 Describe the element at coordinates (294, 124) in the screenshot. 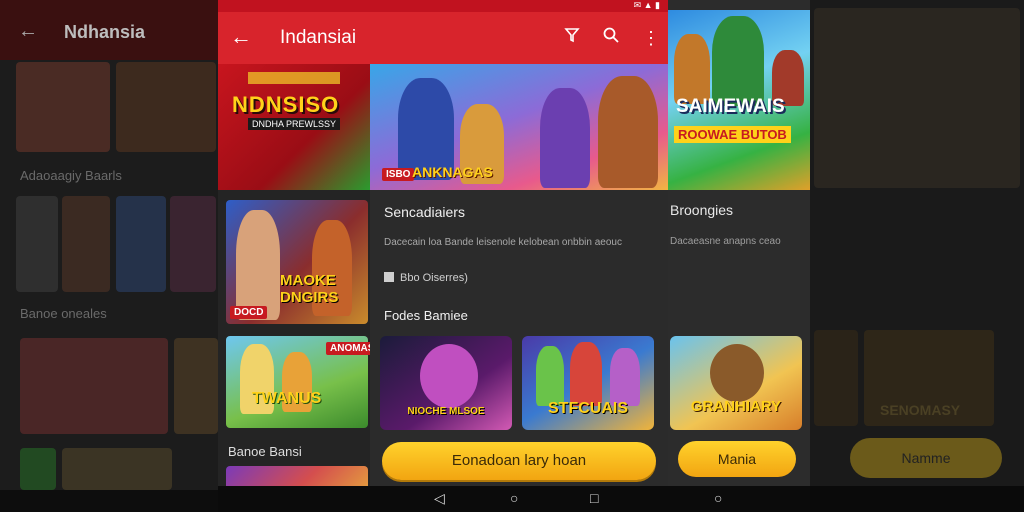

I see `banner-subline: DNDHA PREWLSSY` at that location.